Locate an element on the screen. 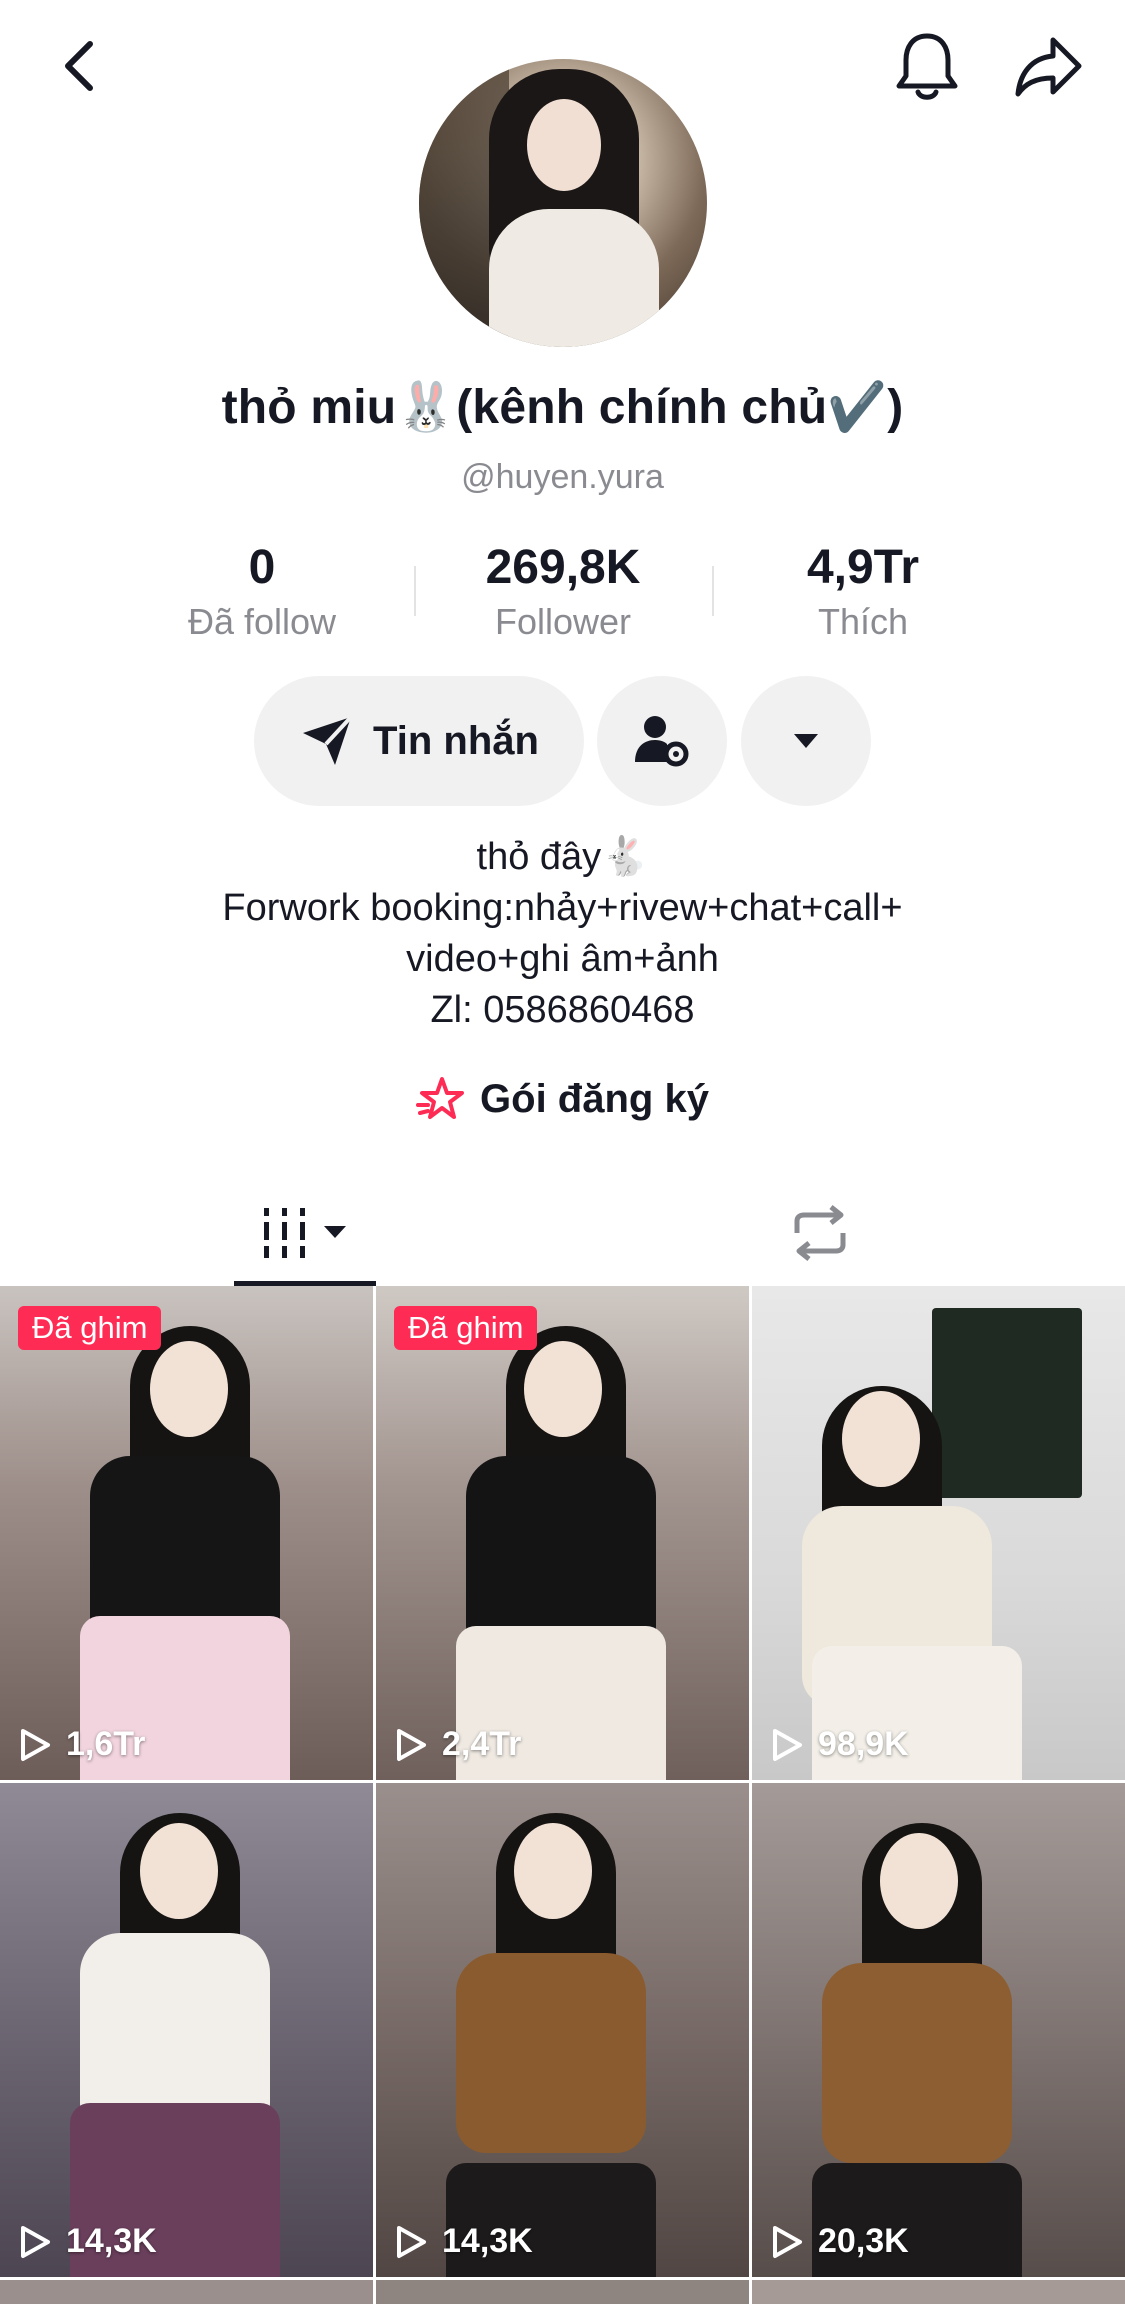  user-settings-icon is located at coordinates (662, 741).